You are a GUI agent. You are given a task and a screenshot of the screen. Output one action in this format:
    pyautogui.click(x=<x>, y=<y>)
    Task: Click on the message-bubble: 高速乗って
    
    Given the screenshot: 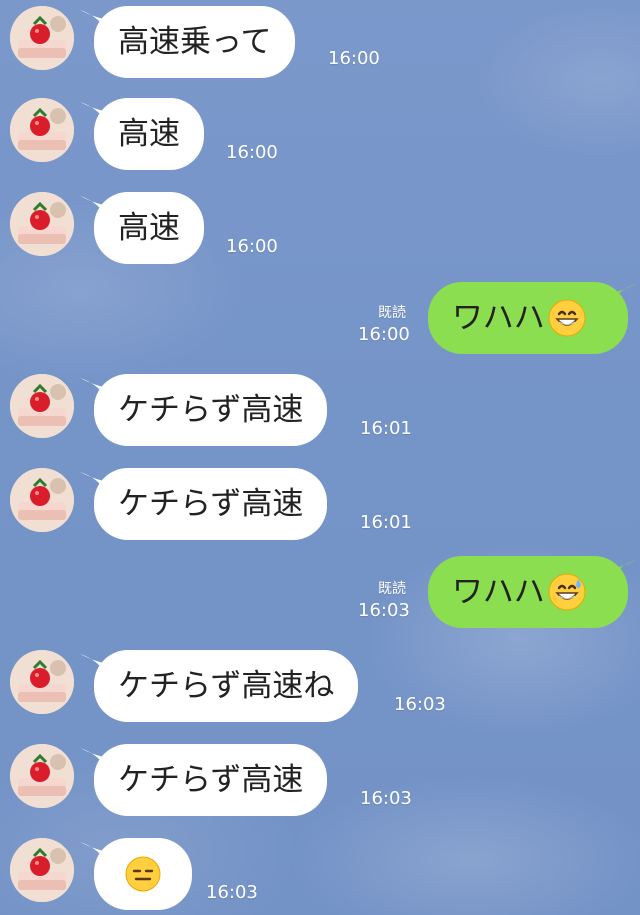 What is the action you would take?
    pyautogui.click(x=195, y=42)
    